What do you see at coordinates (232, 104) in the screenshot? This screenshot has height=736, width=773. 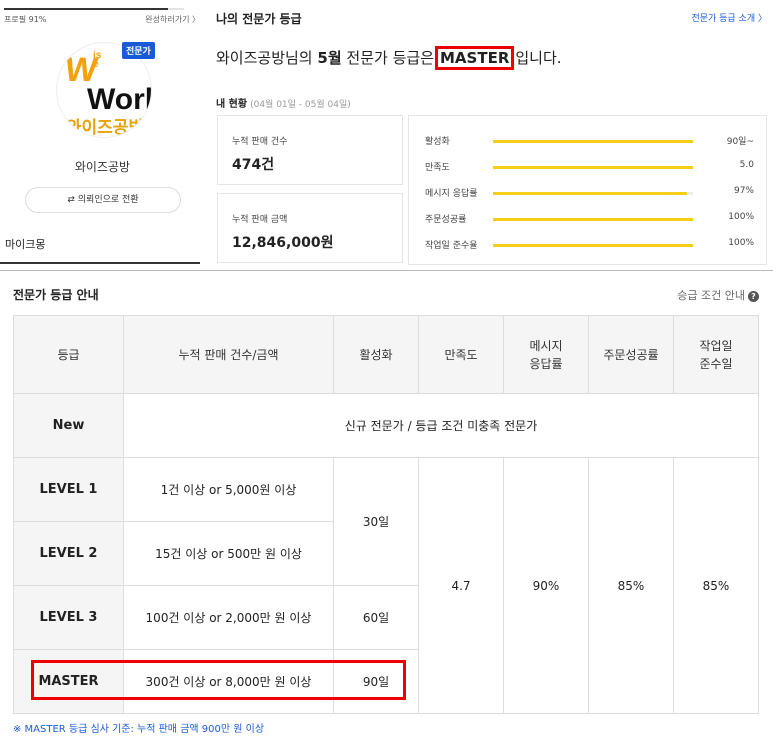 I see `status-title-label: 내 현황` at bounding box center [232, 104].